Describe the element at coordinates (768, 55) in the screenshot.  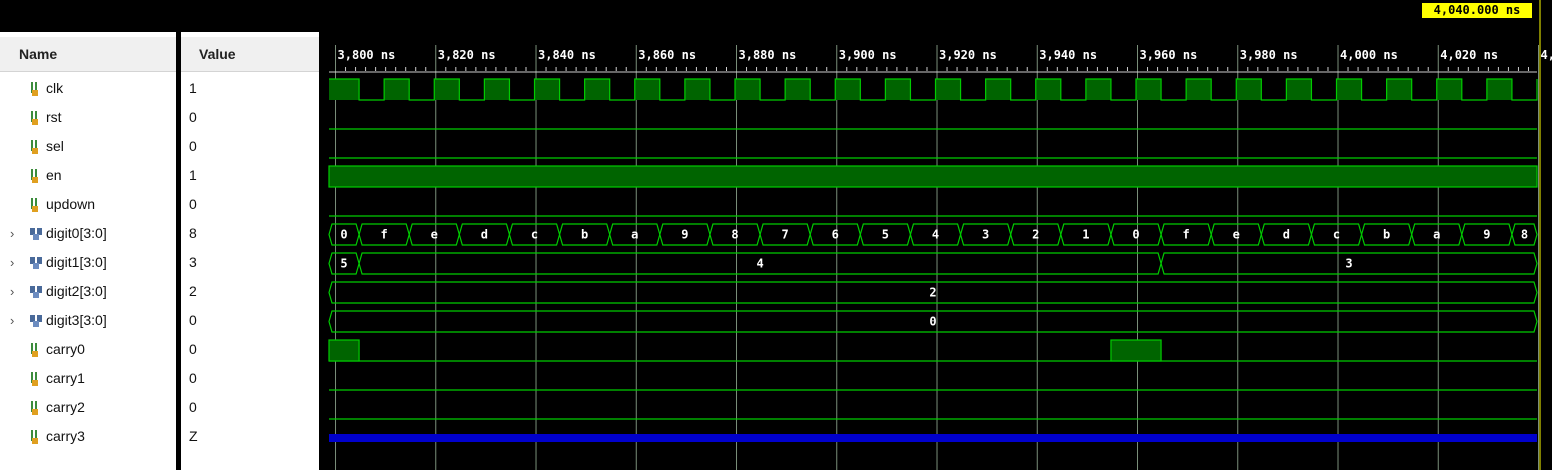
I see `time-tick-label: 3,880 ns` at that location.